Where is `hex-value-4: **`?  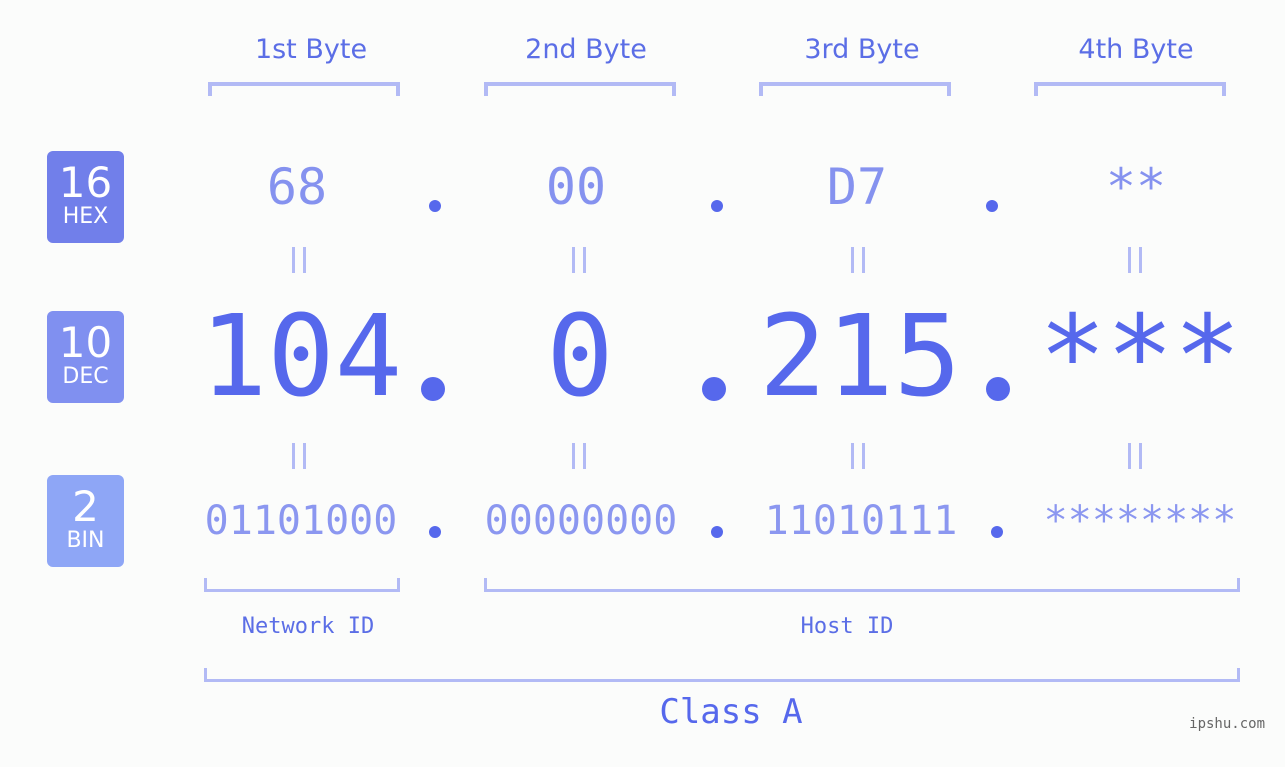 hex-value-4: ** is located at coordinates (1136, 187).